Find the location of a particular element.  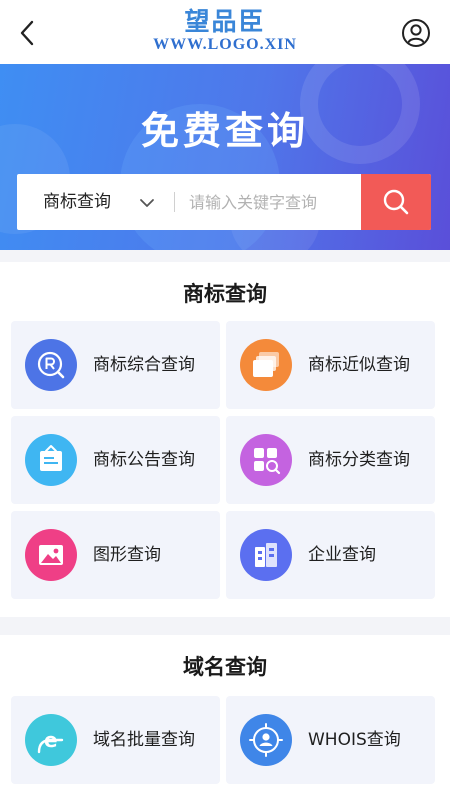

card-label: WHOIS查询 is located at coordinates (354, 740).